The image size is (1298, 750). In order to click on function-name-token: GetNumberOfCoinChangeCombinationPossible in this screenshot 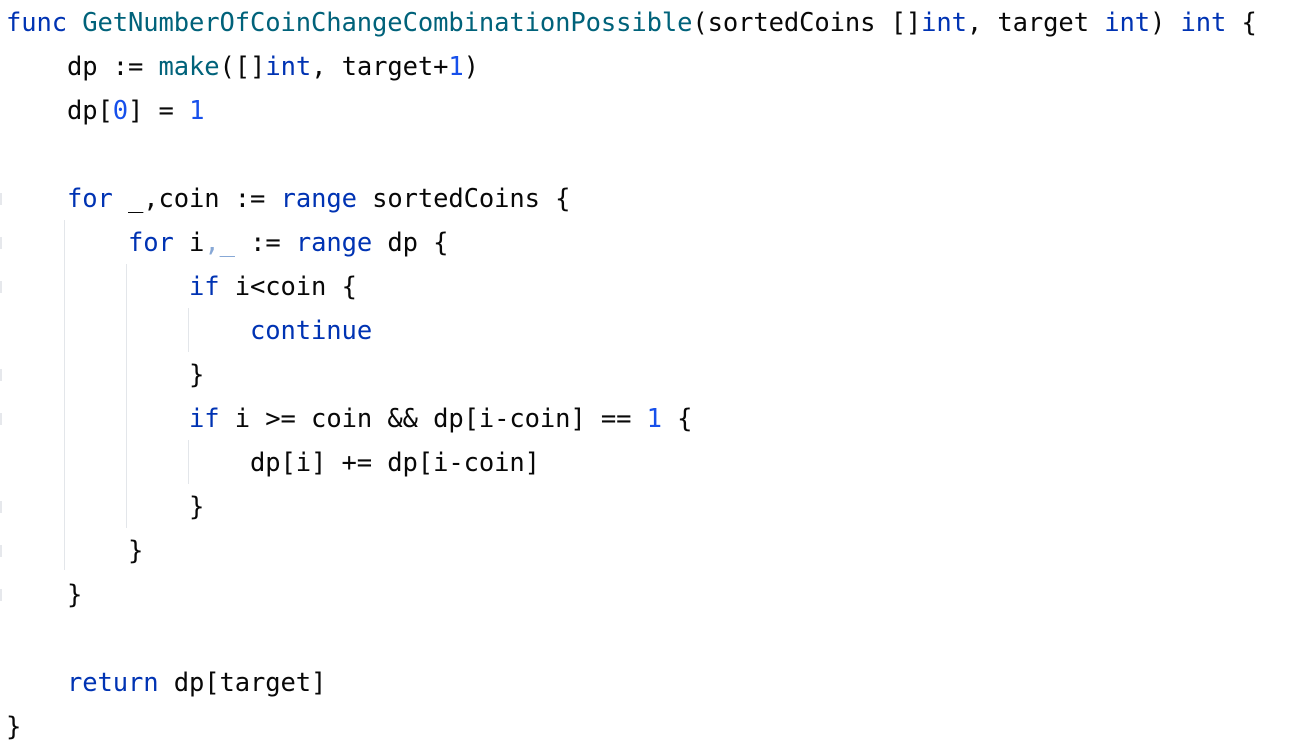, I will do `click(387, 23)`.